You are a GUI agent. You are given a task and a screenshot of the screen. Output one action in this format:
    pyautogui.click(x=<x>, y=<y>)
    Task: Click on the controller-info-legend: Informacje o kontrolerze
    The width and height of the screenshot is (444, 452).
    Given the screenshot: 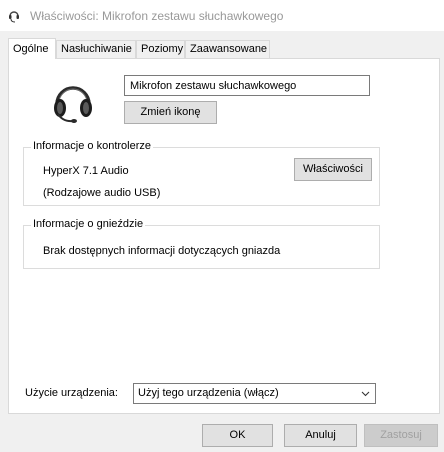 What is the action you would take?
    pyautogui.click(x=92, y=146)
    